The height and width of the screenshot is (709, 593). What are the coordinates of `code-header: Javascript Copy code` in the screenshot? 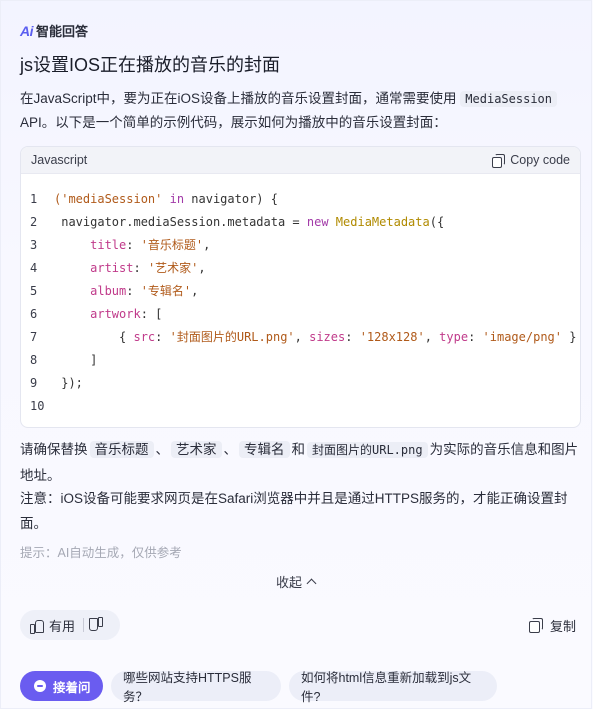 It's located at (300, 160).